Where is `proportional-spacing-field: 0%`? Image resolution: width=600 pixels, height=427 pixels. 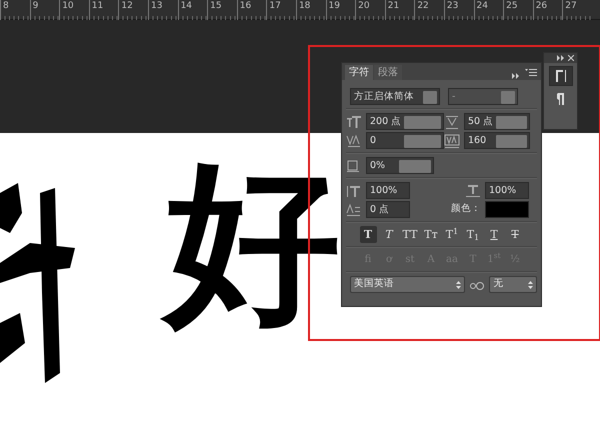
proportional-spacing-field: 0% is located at coordinates (400, 165).